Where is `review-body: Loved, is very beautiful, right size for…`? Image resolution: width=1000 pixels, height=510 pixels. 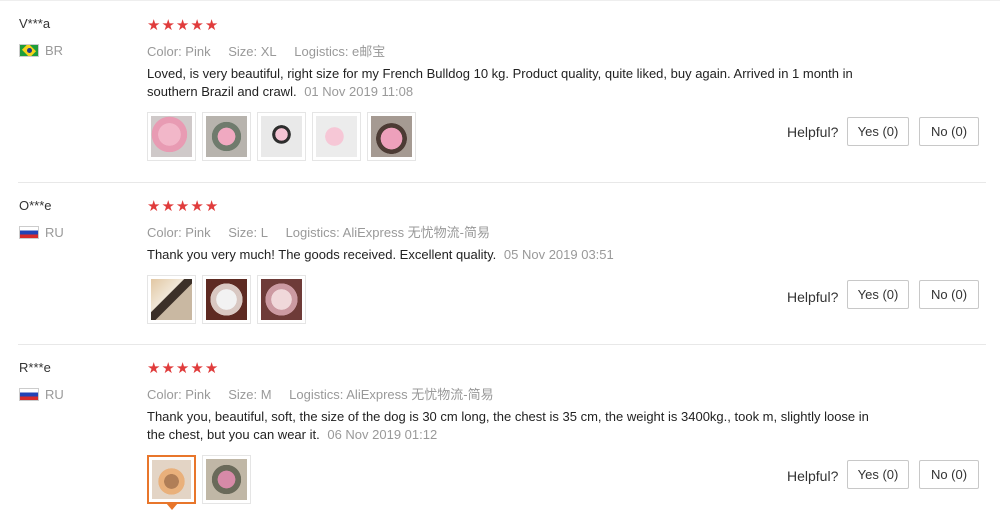
review-body: Loved, is very beautiful, right size for… is located at coordinates (500, 82).